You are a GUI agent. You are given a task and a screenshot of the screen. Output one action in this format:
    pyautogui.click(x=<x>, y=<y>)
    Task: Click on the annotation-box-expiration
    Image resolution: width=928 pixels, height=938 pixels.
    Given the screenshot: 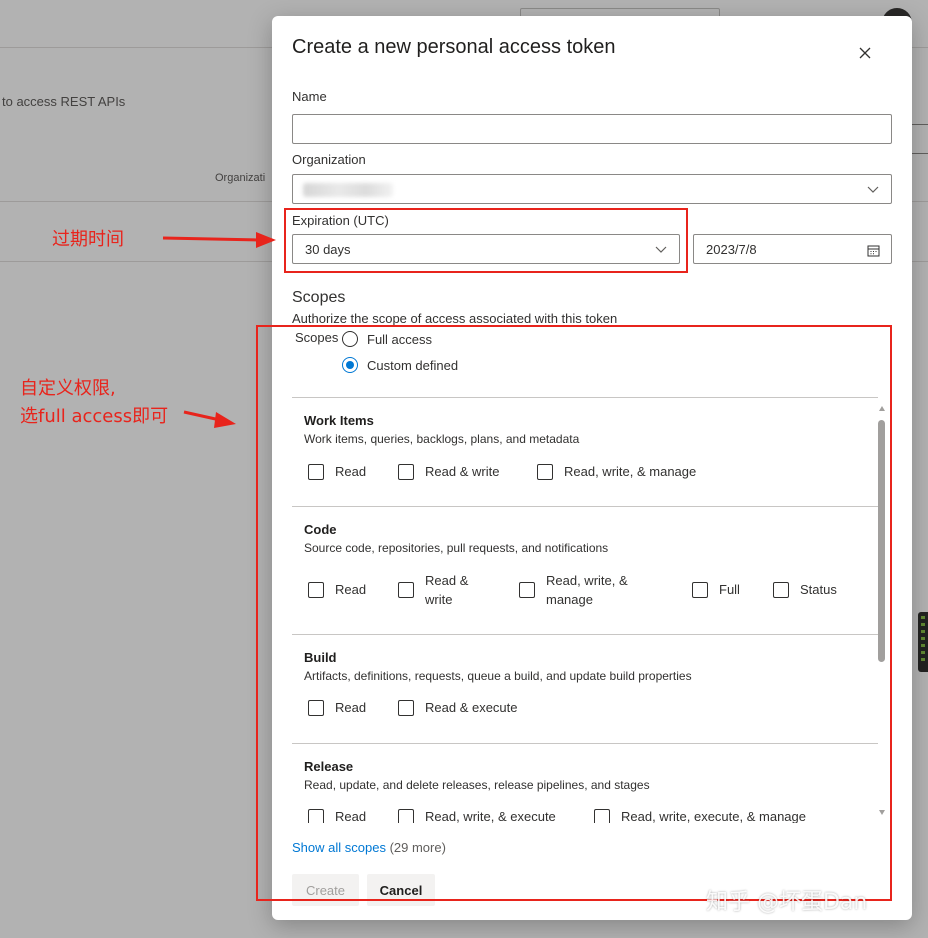 What is the action you would take?
    pyautogui.click(x=486, y=240)
    